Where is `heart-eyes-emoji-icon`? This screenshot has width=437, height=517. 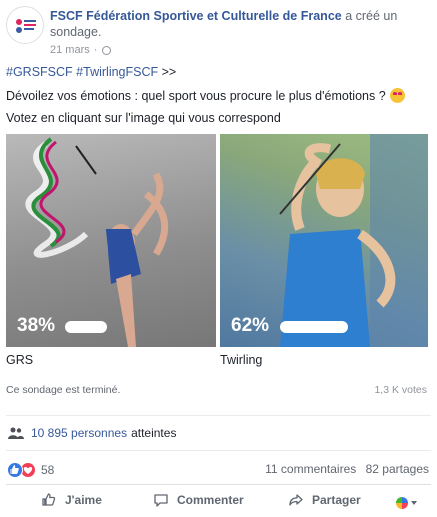 heart-eyes-emoji-icon is located at coordinates (397, 95).